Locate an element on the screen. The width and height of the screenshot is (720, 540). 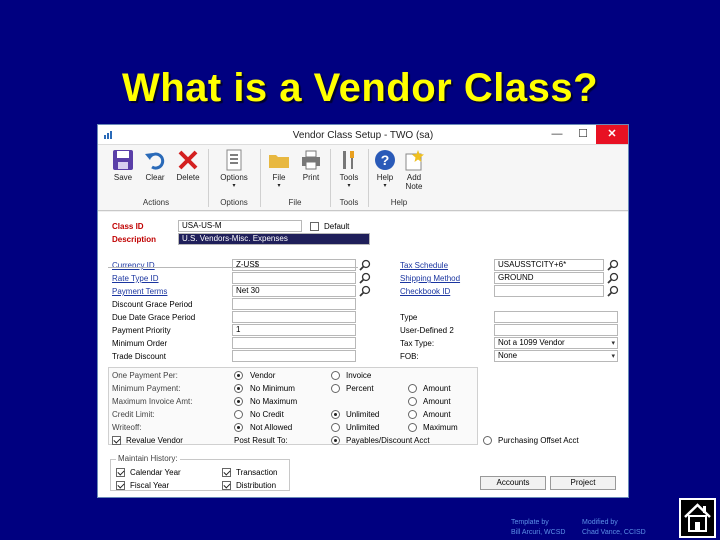
class-id-field: USA-US-M is located at coordinates (240, 226).